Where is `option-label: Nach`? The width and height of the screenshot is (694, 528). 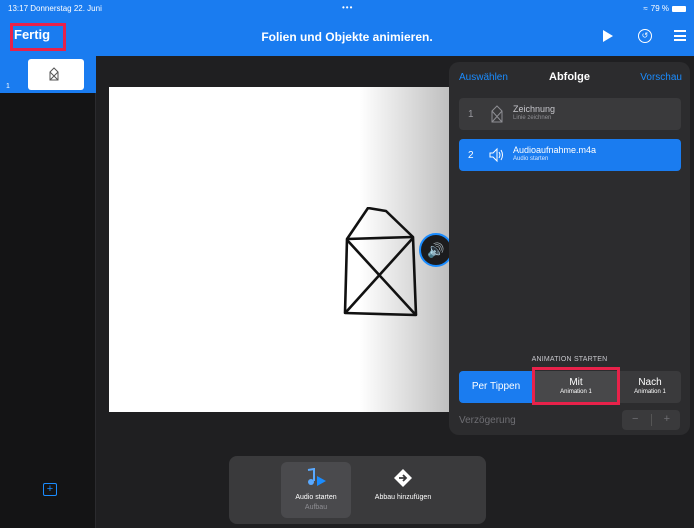 option-label: Nach is located at coordinates (650, 382).